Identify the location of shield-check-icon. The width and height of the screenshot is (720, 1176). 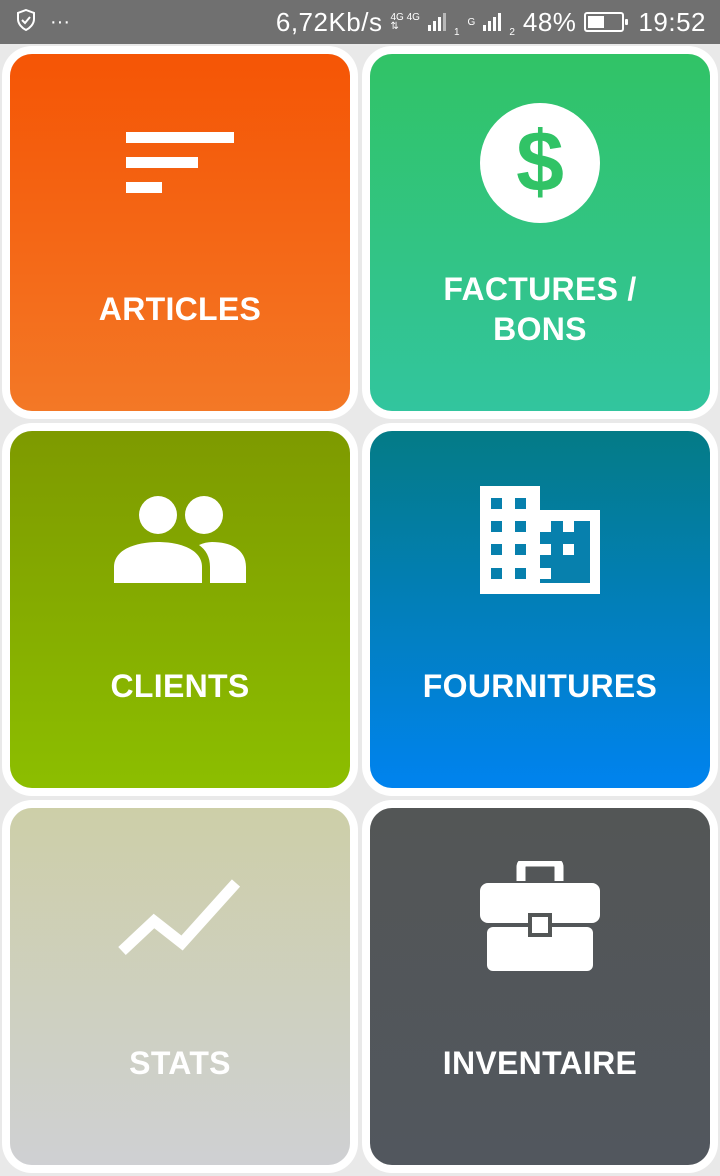
(26, 22).